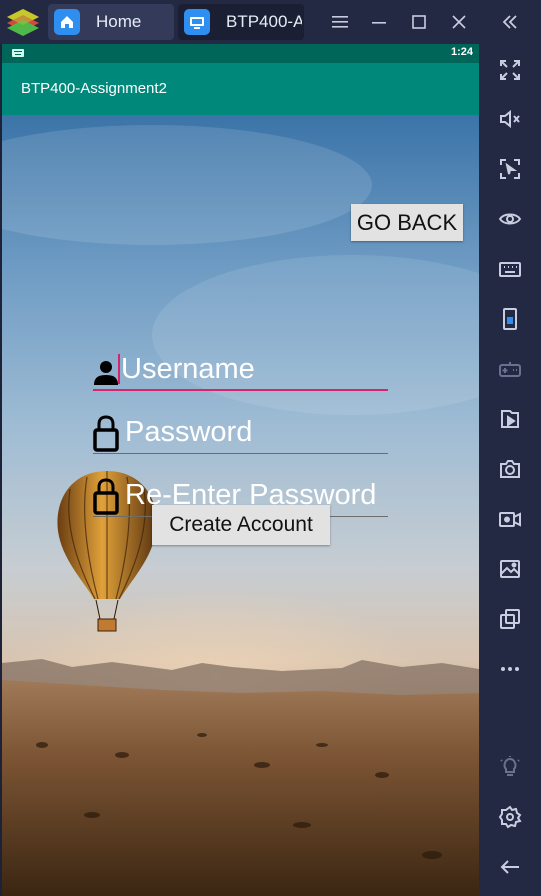 This screenshot has width=541, height=896. I want to click on menu-icon, so click(340, 22).